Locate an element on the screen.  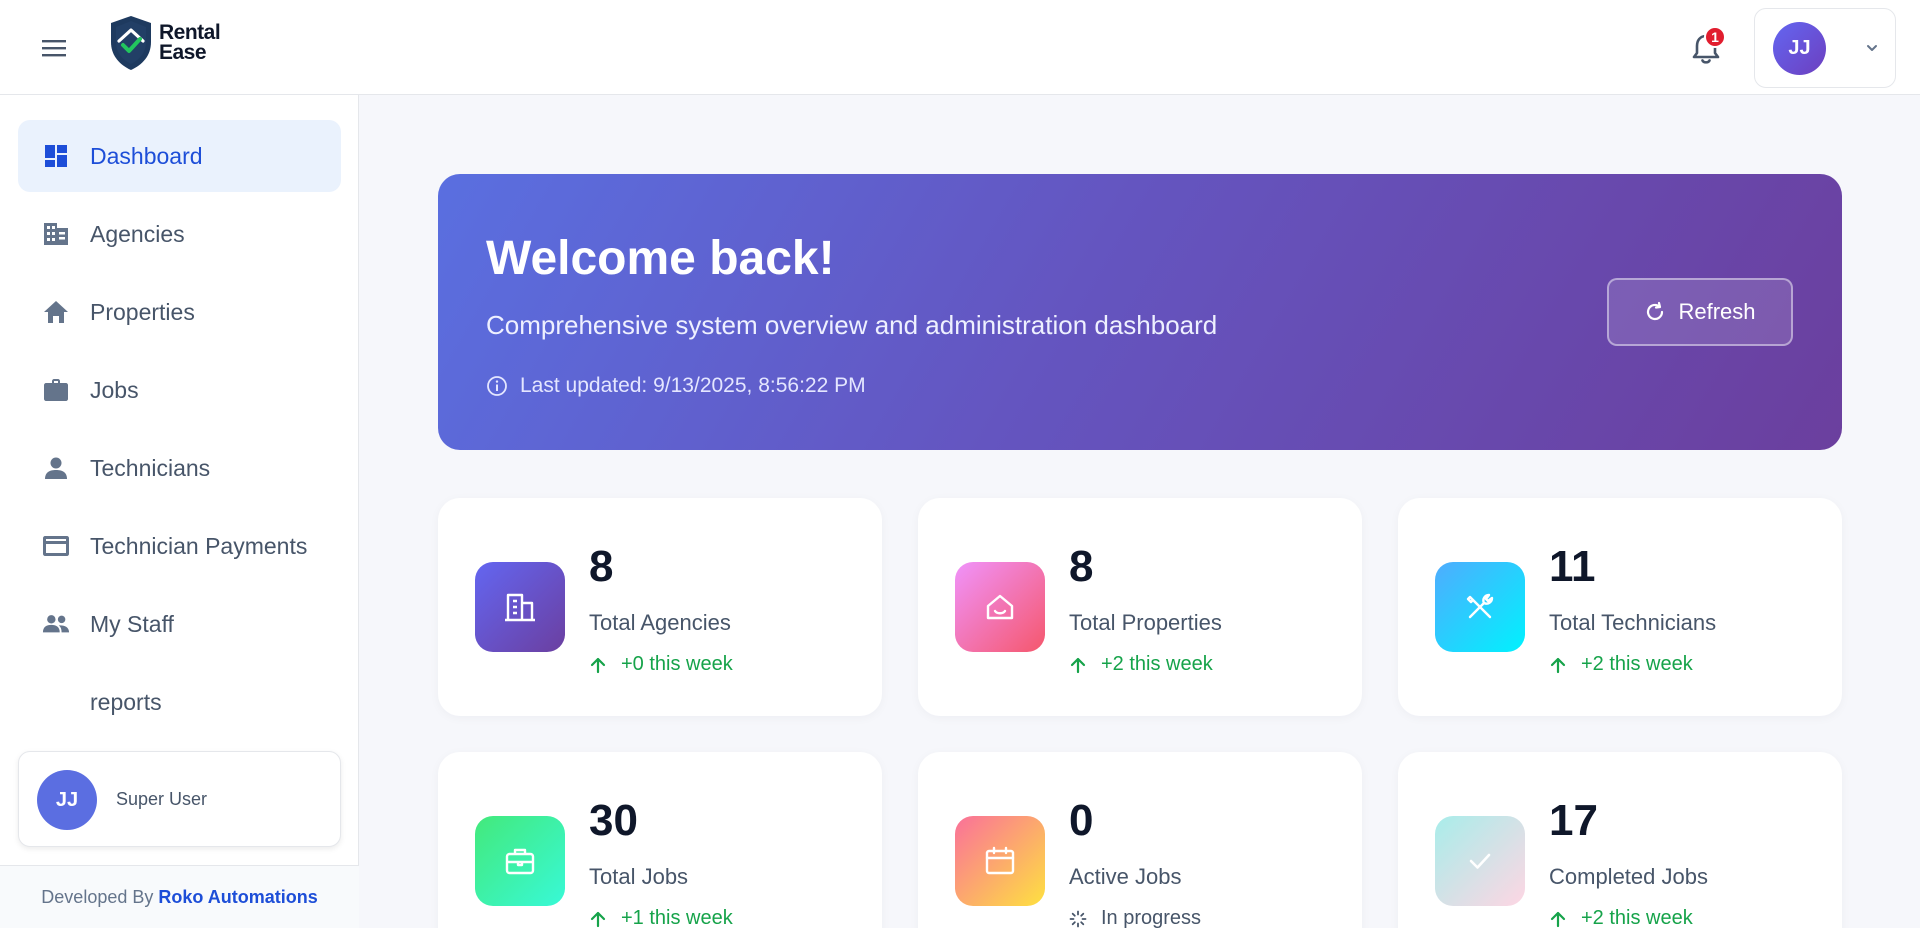
stat-trend-text: +0 this week is located at coordinates (677, 664).